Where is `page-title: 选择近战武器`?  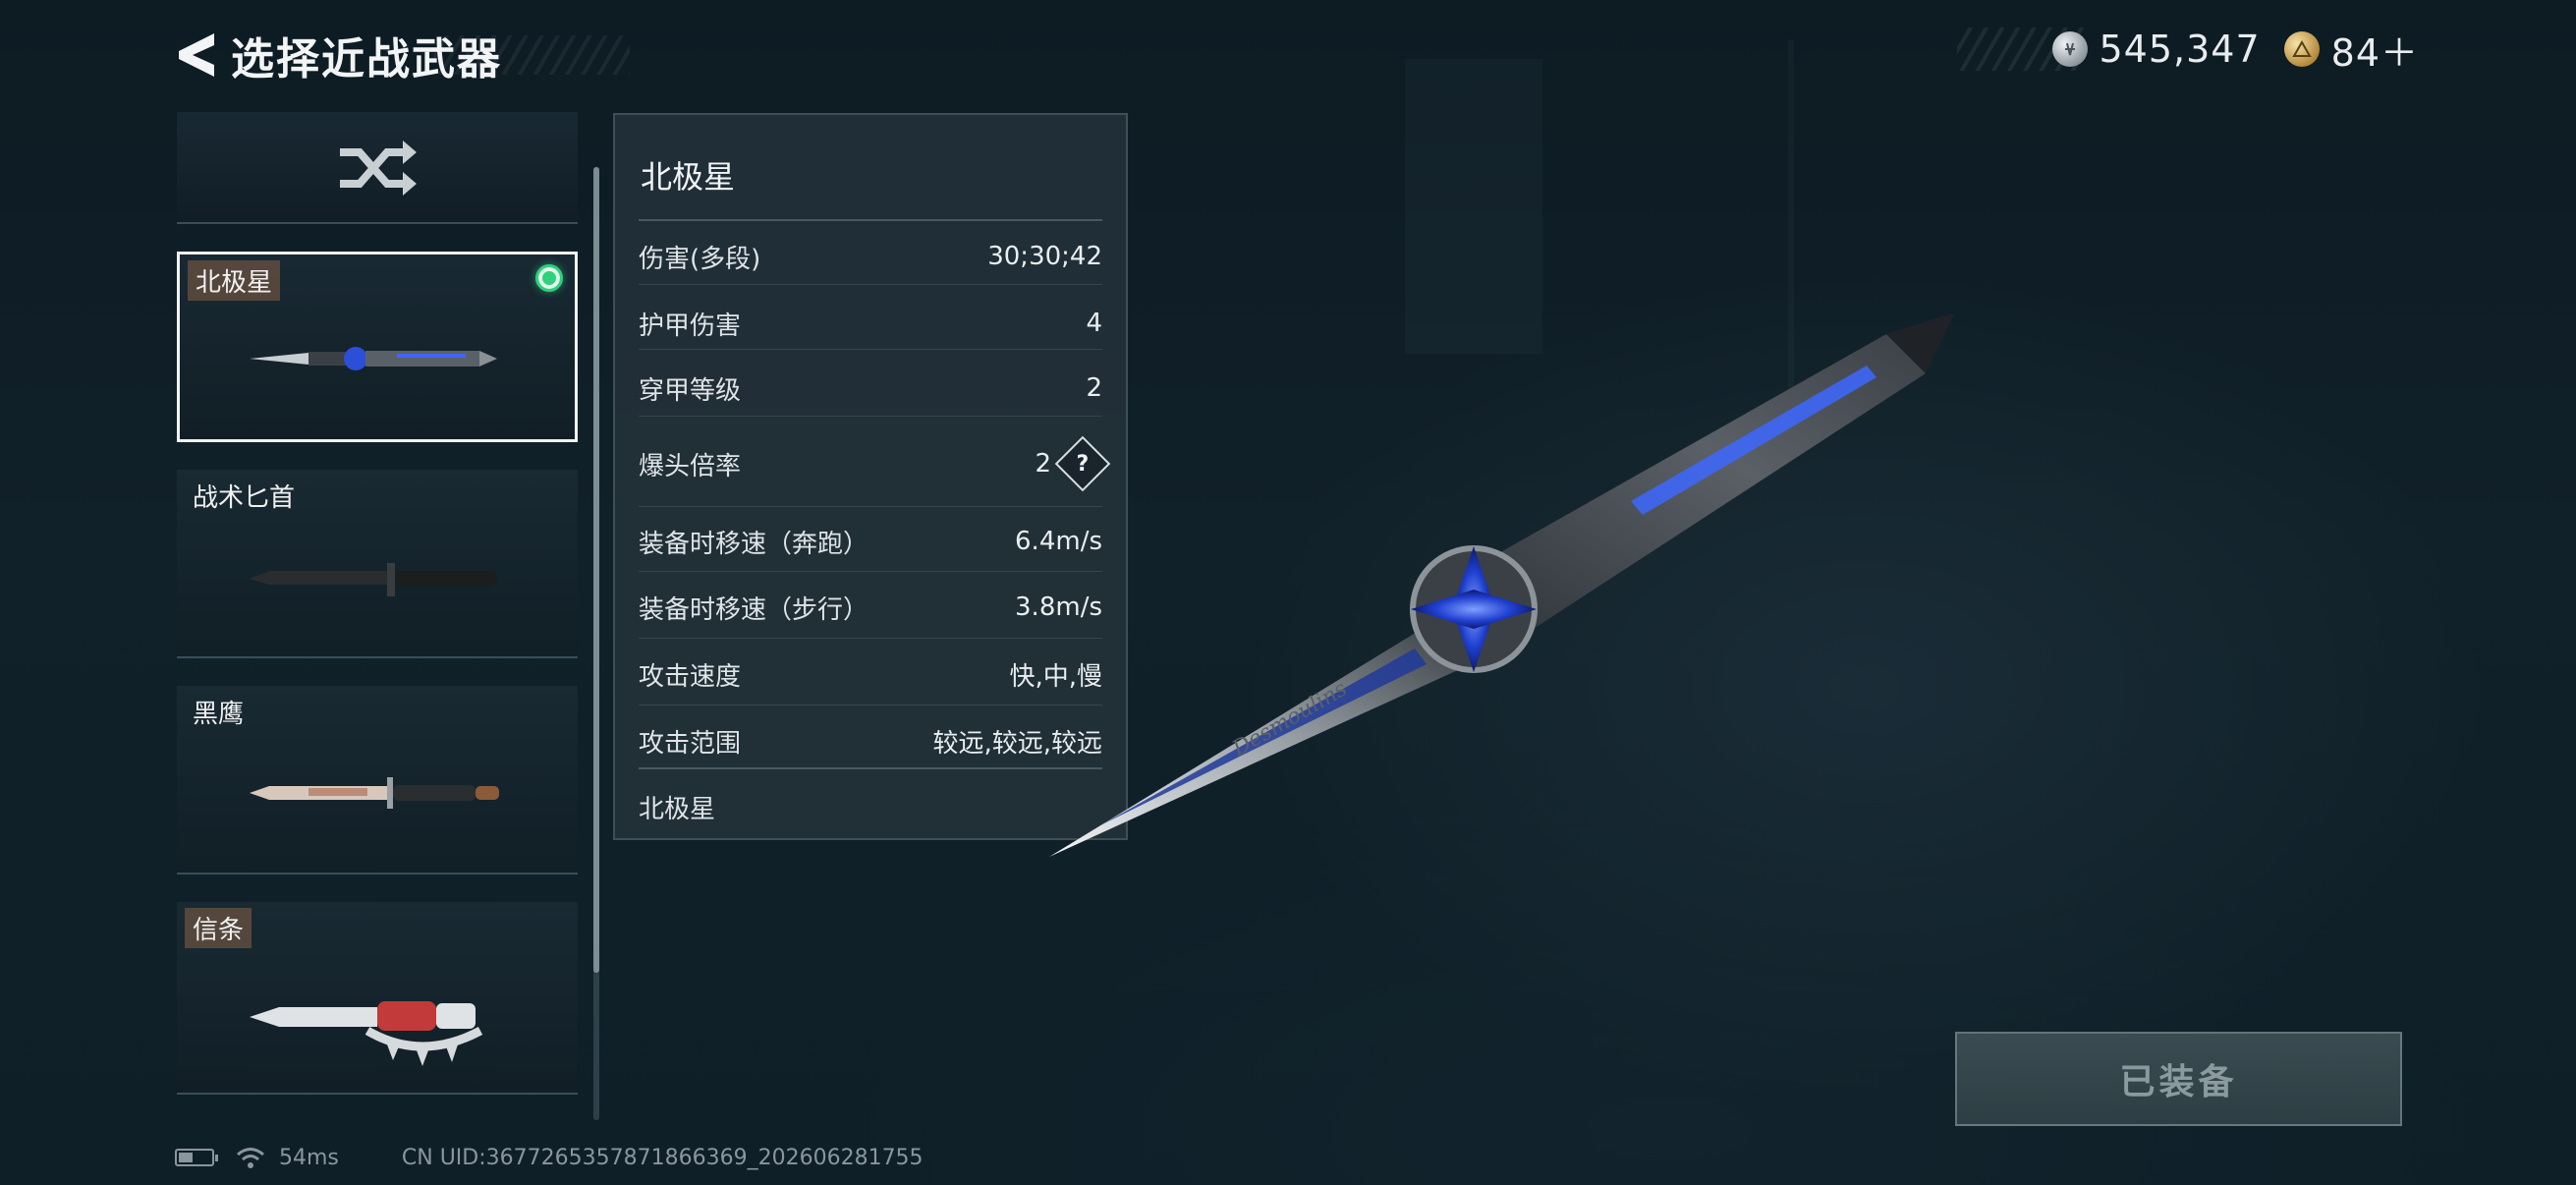
page-title: 选择近战武器 is located at coordinates (366, 60).